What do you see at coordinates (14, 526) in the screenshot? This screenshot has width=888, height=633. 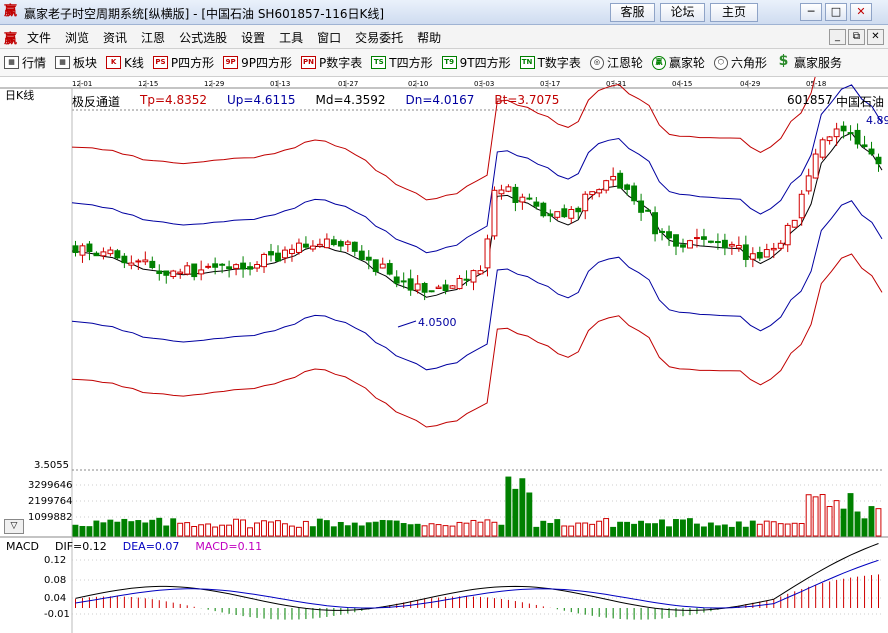 I see `collapse-panel-icon: ▽` at bounding box center [14, 526].